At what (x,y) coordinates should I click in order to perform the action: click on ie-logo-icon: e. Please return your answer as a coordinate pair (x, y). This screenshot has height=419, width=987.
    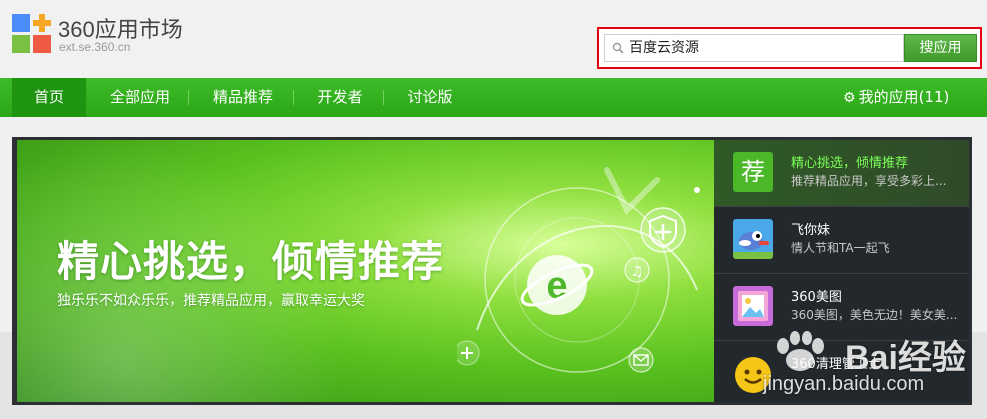
    Looking at the image, I should click on (557, 285).